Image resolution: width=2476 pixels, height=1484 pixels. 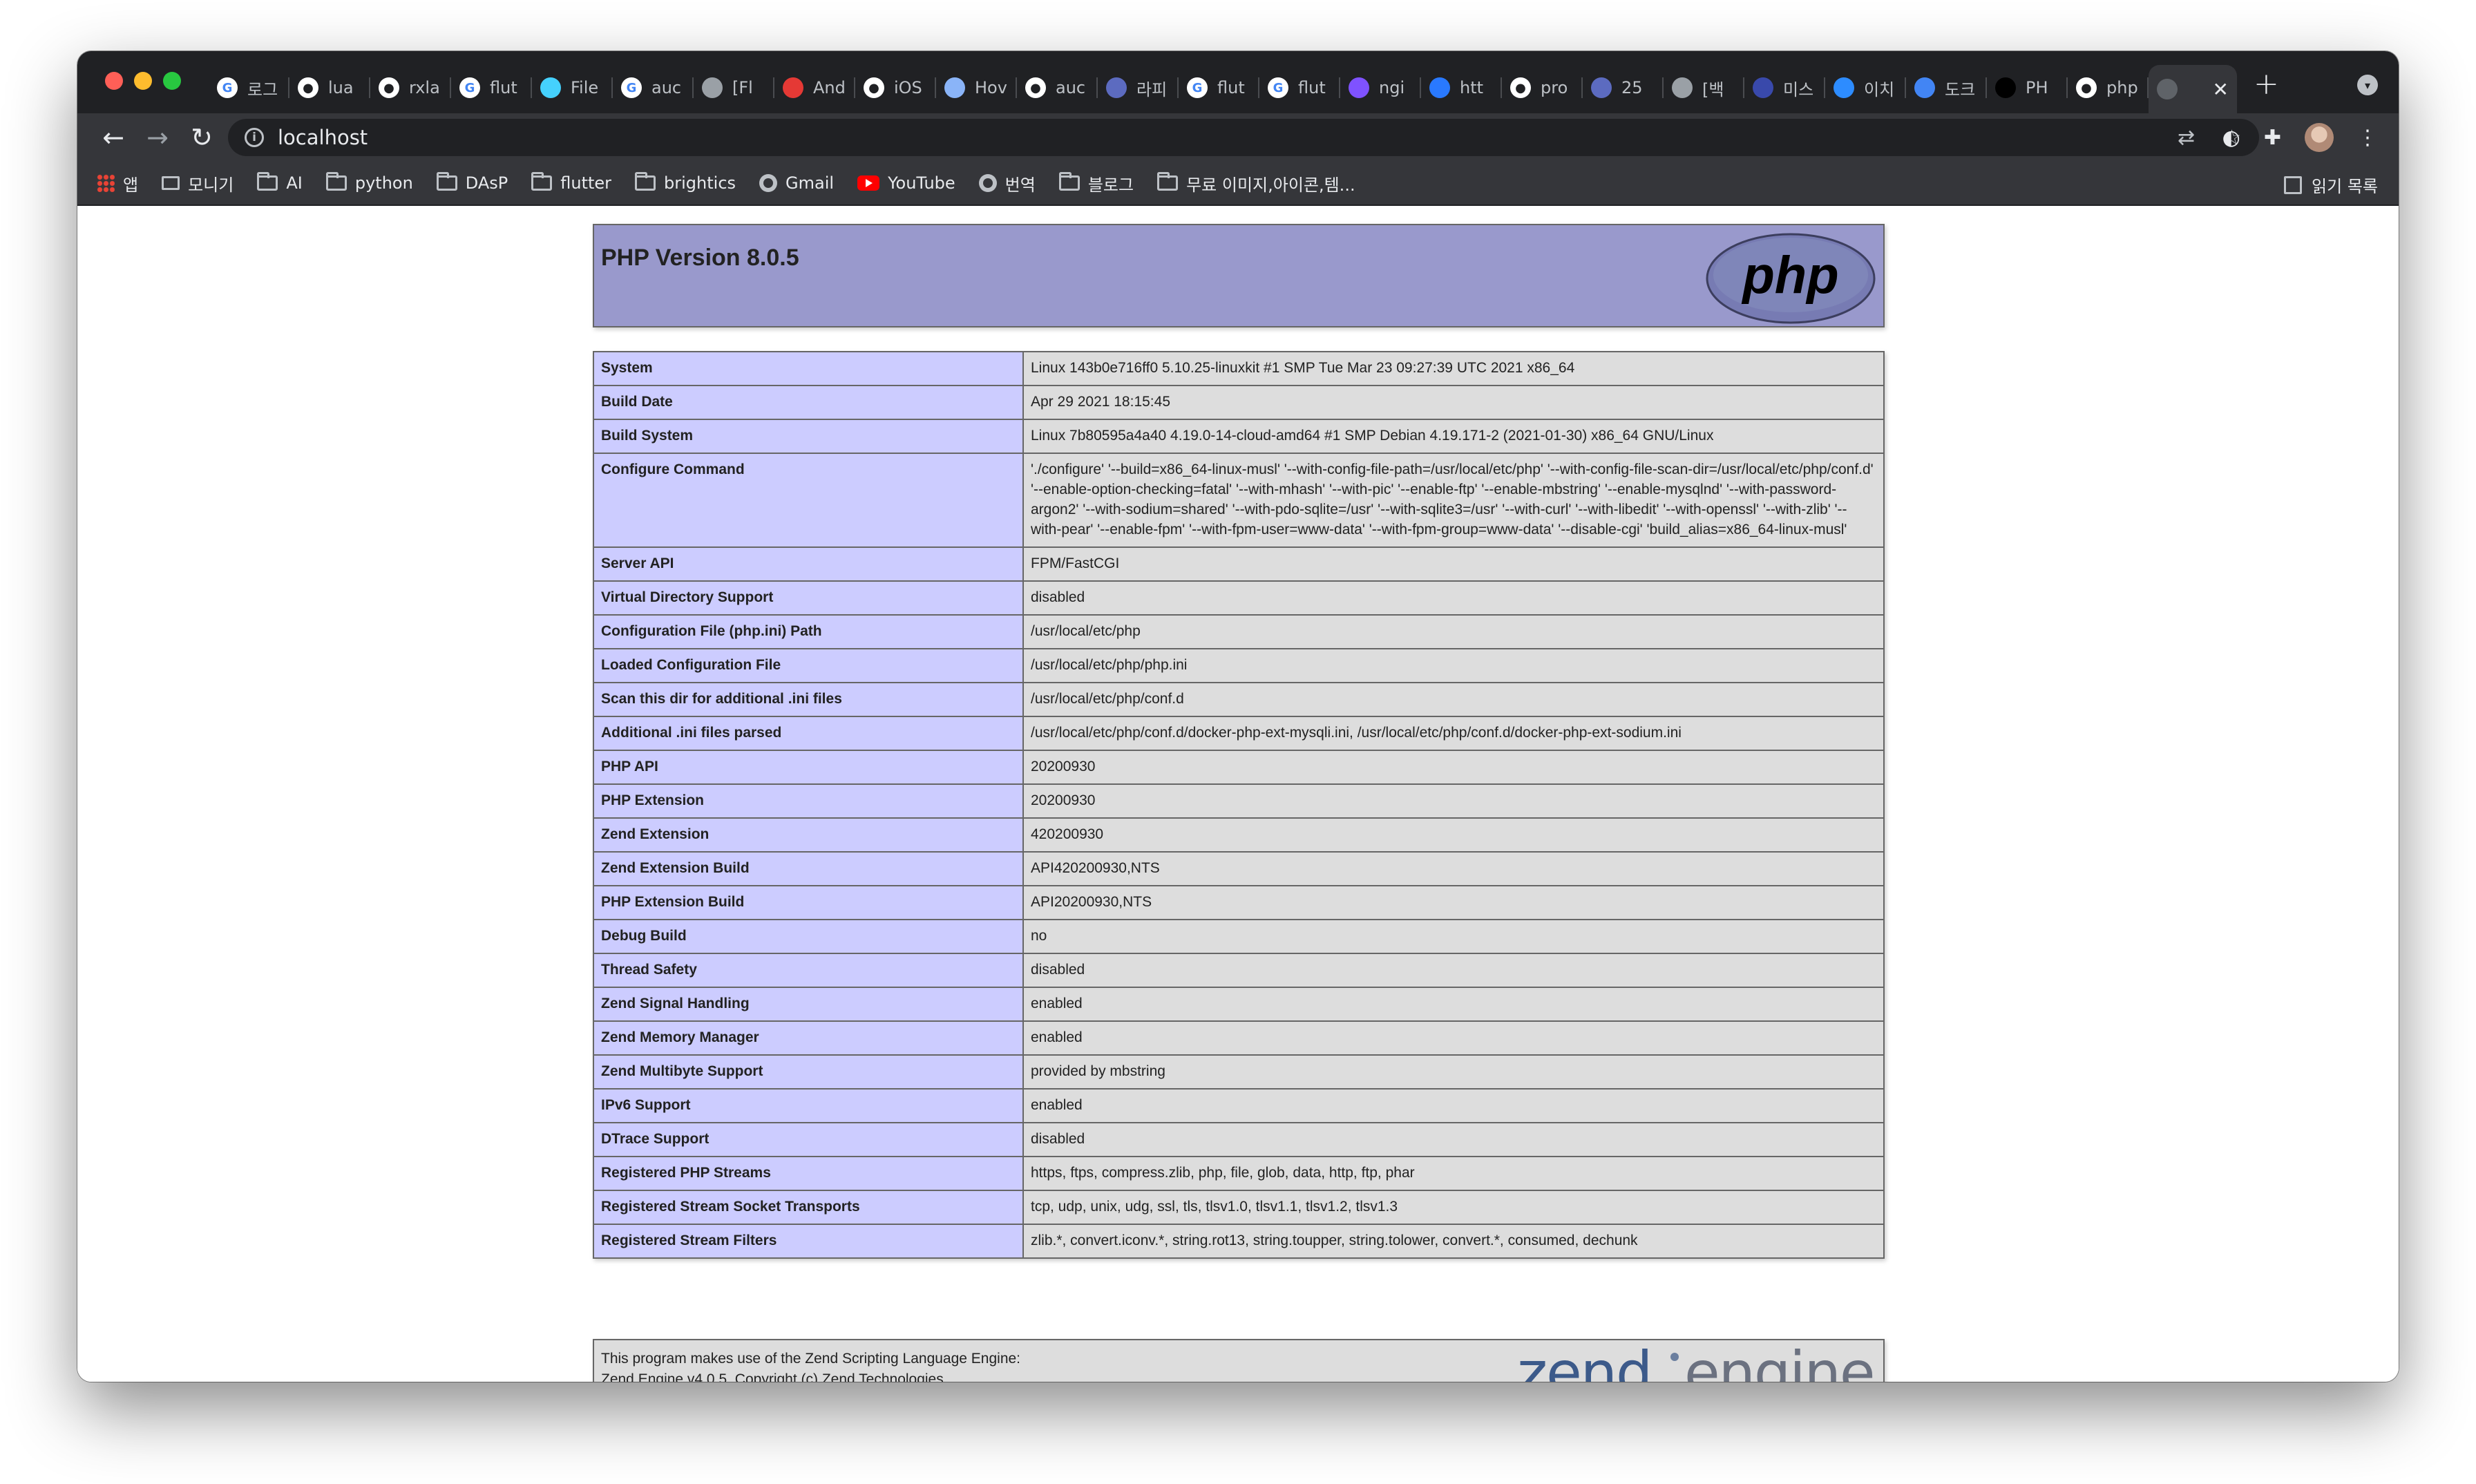 What do you see at coordinates (808, 1004) in the screenshot?
I see `row-key: Zend Signal Handling` at bounding box center [808, 1004].